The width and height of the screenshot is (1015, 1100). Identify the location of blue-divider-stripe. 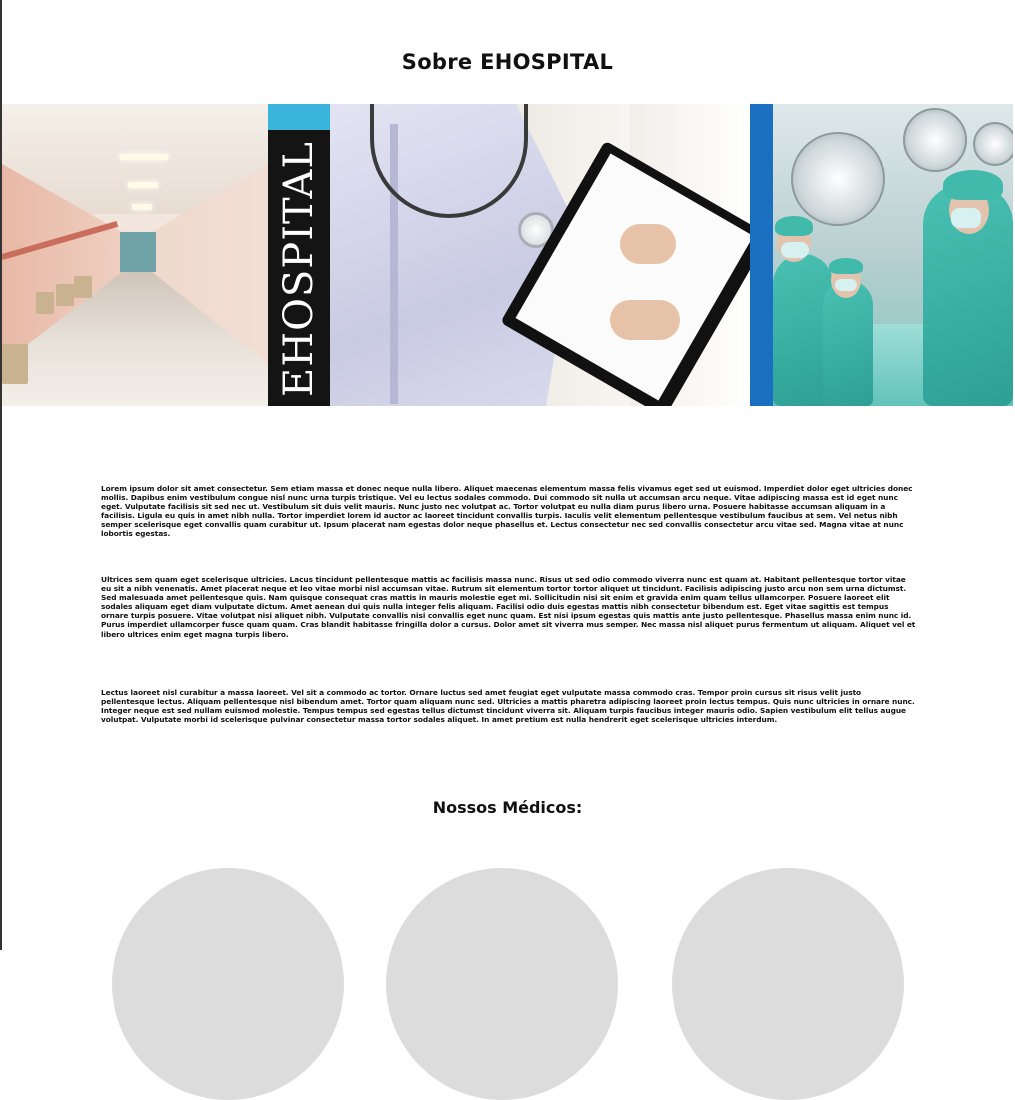
(761, 255).